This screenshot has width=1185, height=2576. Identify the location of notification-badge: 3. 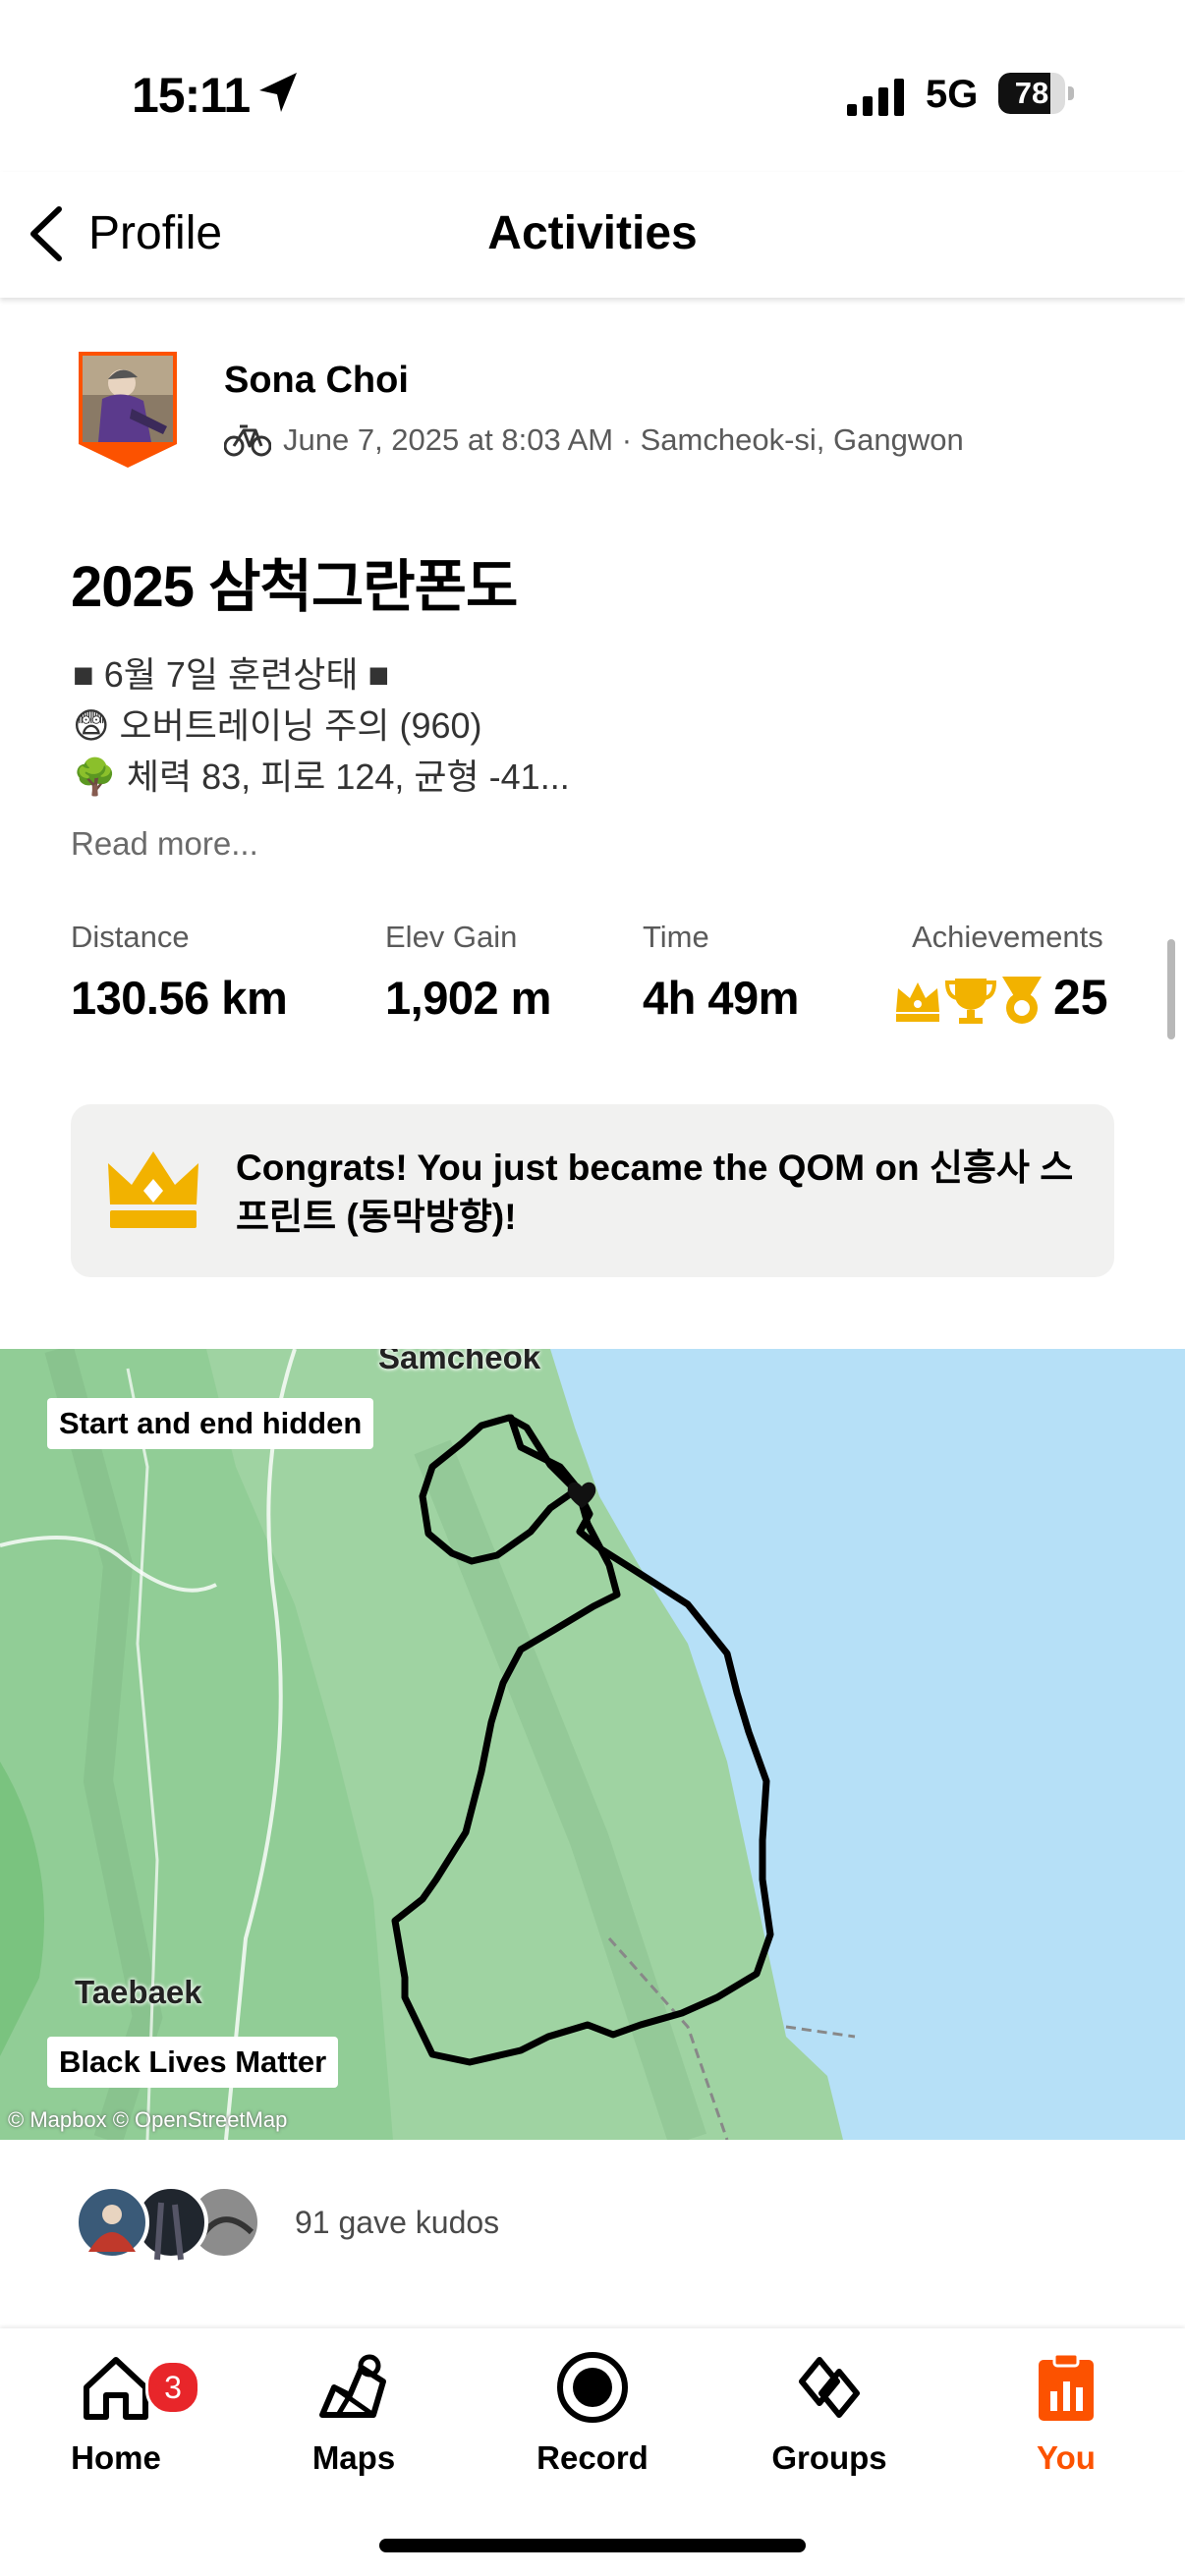
(172, 2387).